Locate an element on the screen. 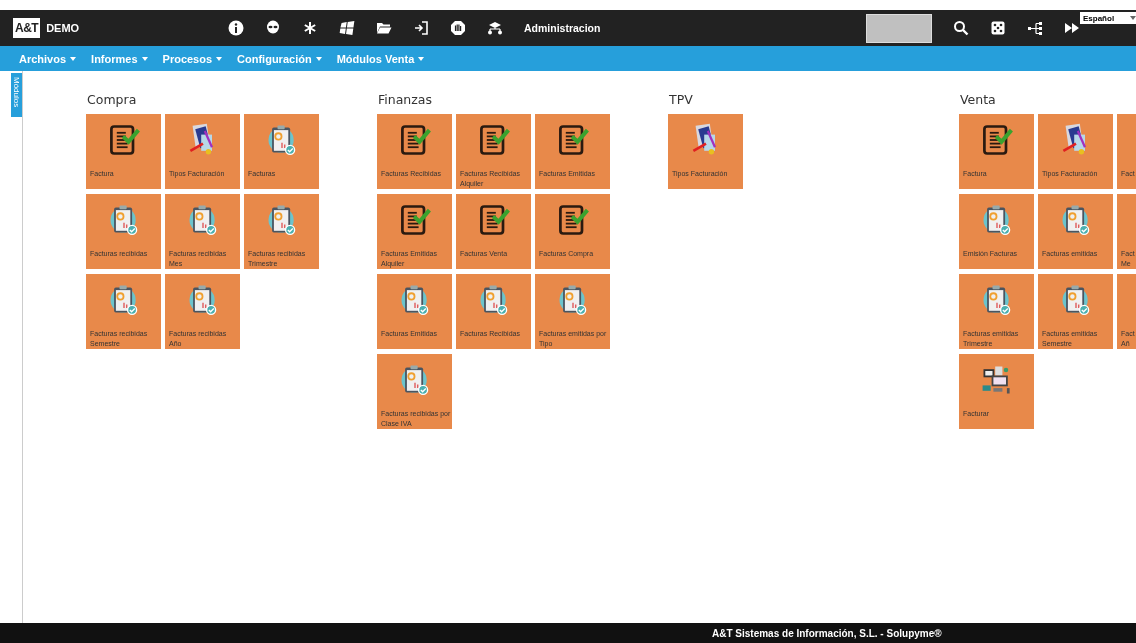  search-icon is located at coordinates (961, 28).